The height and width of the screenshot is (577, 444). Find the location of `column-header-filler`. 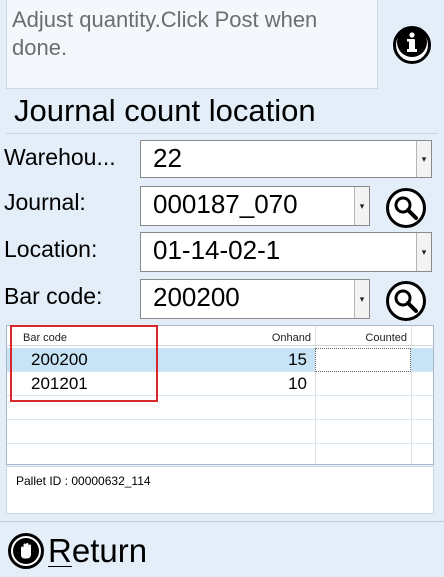

column-header-filler is located at coordinates (422, 336).